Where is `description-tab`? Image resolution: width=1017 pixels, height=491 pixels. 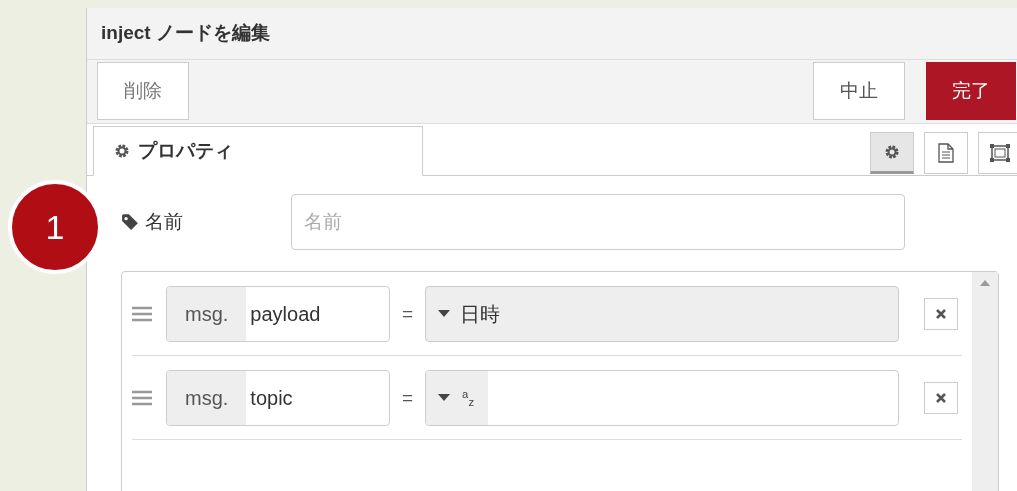 description-tab is located at coordinates (946, 152).